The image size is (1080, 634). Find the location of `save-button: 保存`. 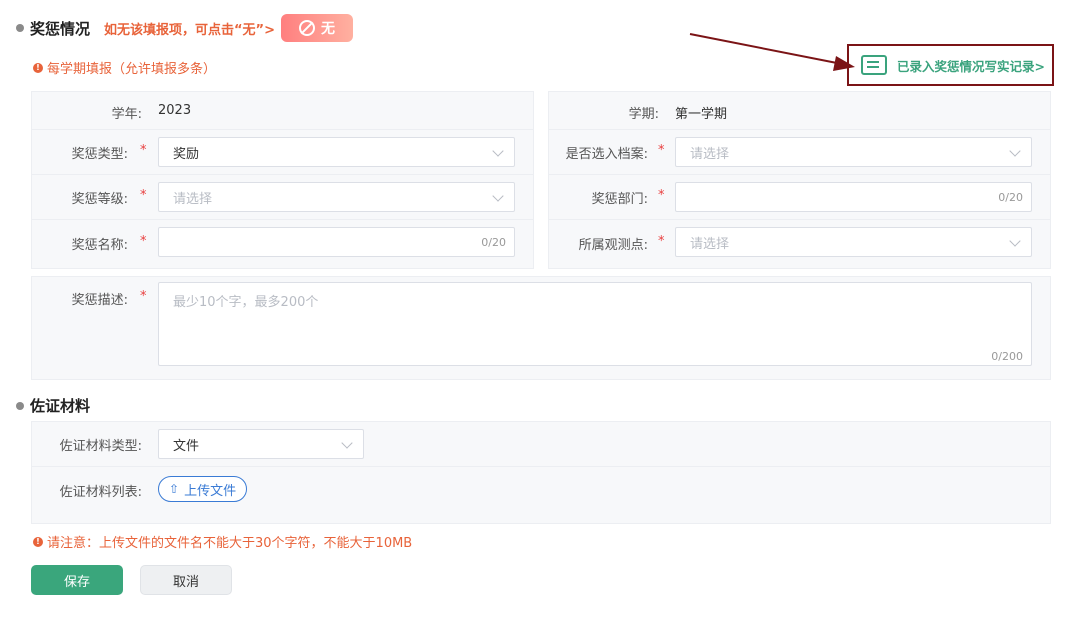

save-button: 保存 is located at coordinates (77, 580).